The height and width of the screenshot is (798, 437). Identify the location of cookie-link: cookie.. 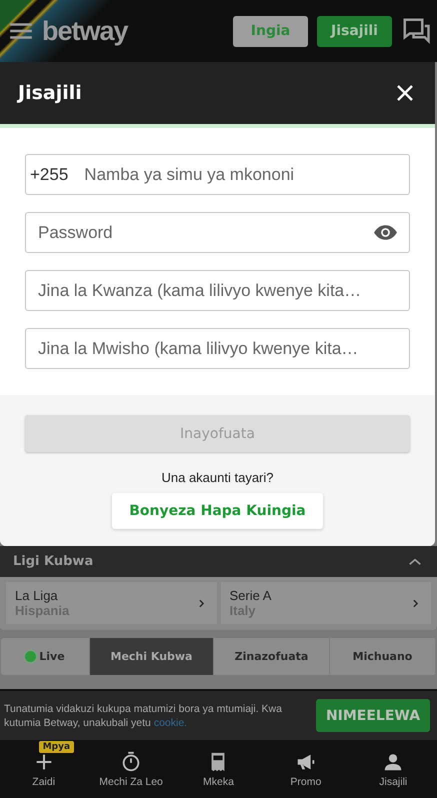
(171, 722).